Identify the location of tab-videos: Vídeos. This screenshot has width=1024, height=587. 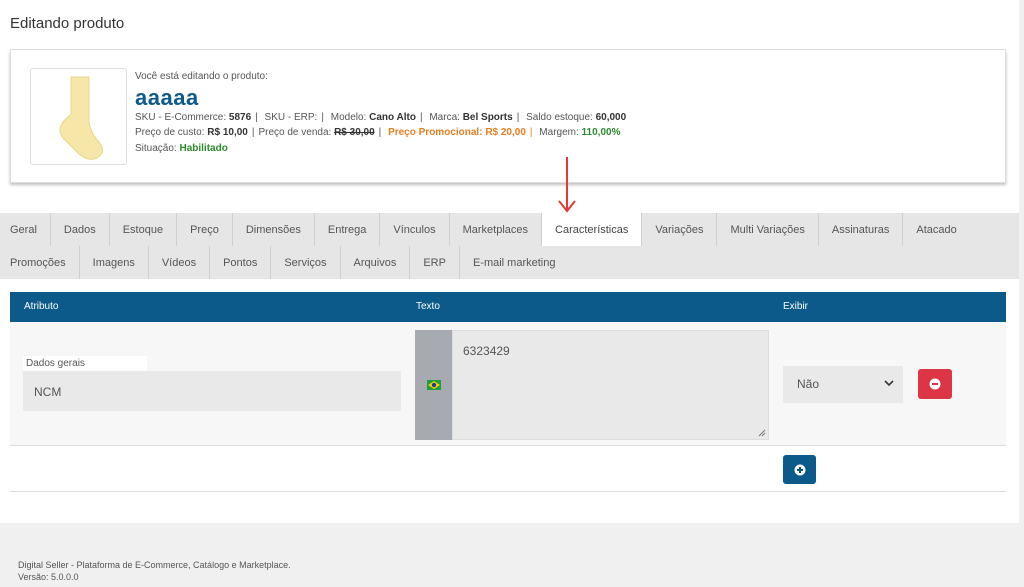
(180, 262).